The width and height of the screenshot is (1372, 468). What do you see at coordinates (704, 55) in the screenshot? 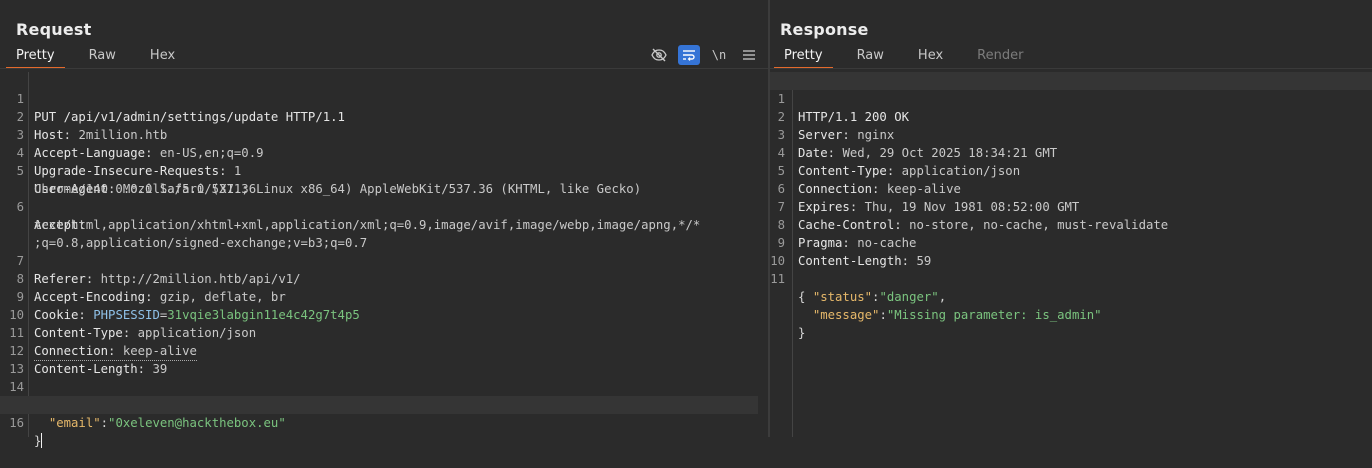
I see `request-toolbar: \n` at bounding box center [704, 55].